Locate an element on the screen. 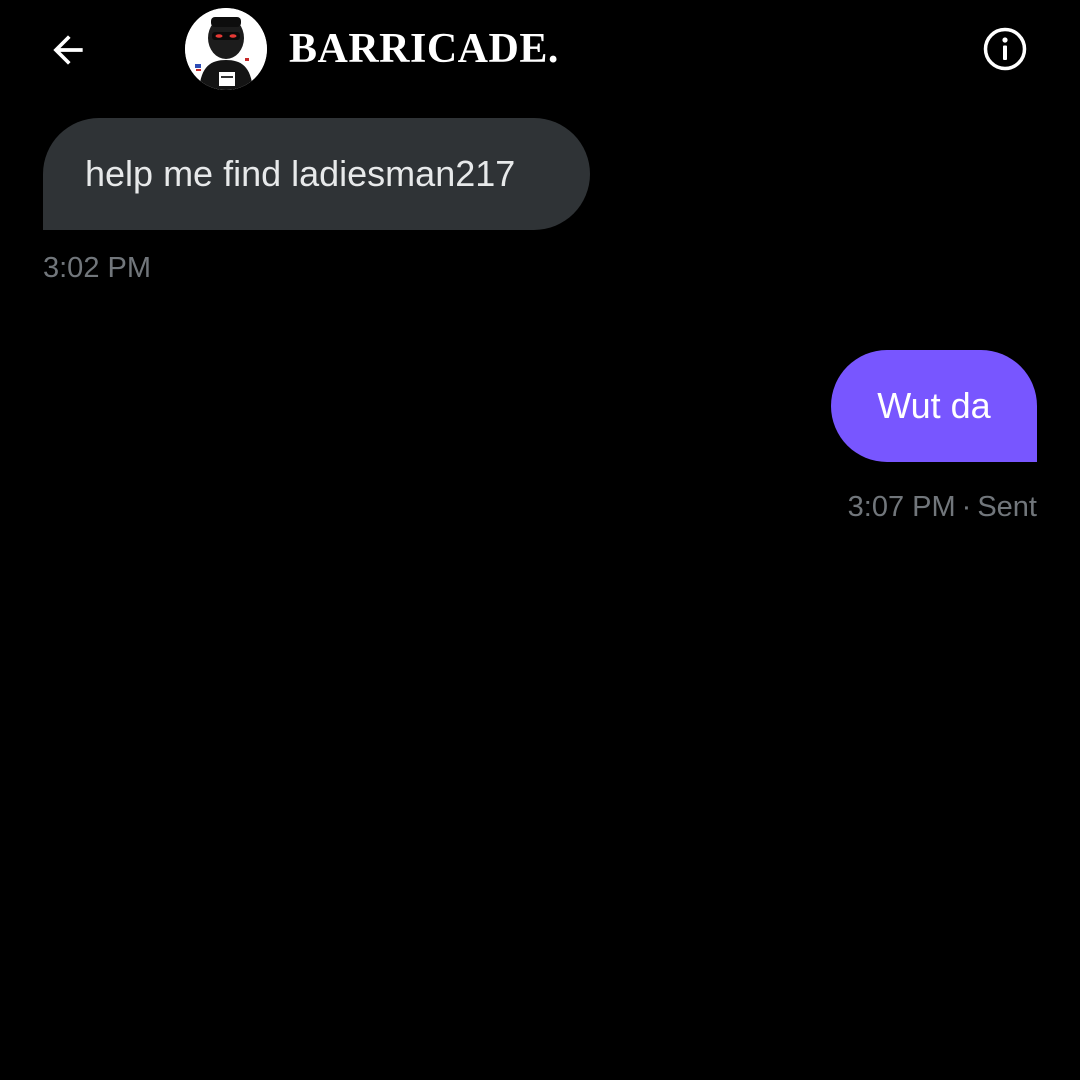  message-text: Wut da is located at coordinates (934, 405).